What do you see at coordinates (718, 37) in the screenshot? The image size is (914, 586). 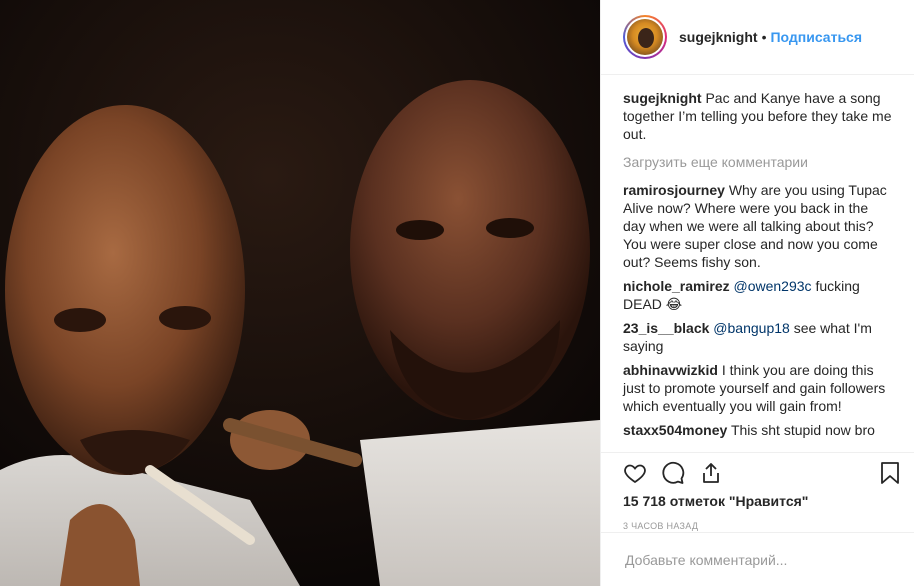 I see `author-username: sugejknight` at bounding box center [718, 37].